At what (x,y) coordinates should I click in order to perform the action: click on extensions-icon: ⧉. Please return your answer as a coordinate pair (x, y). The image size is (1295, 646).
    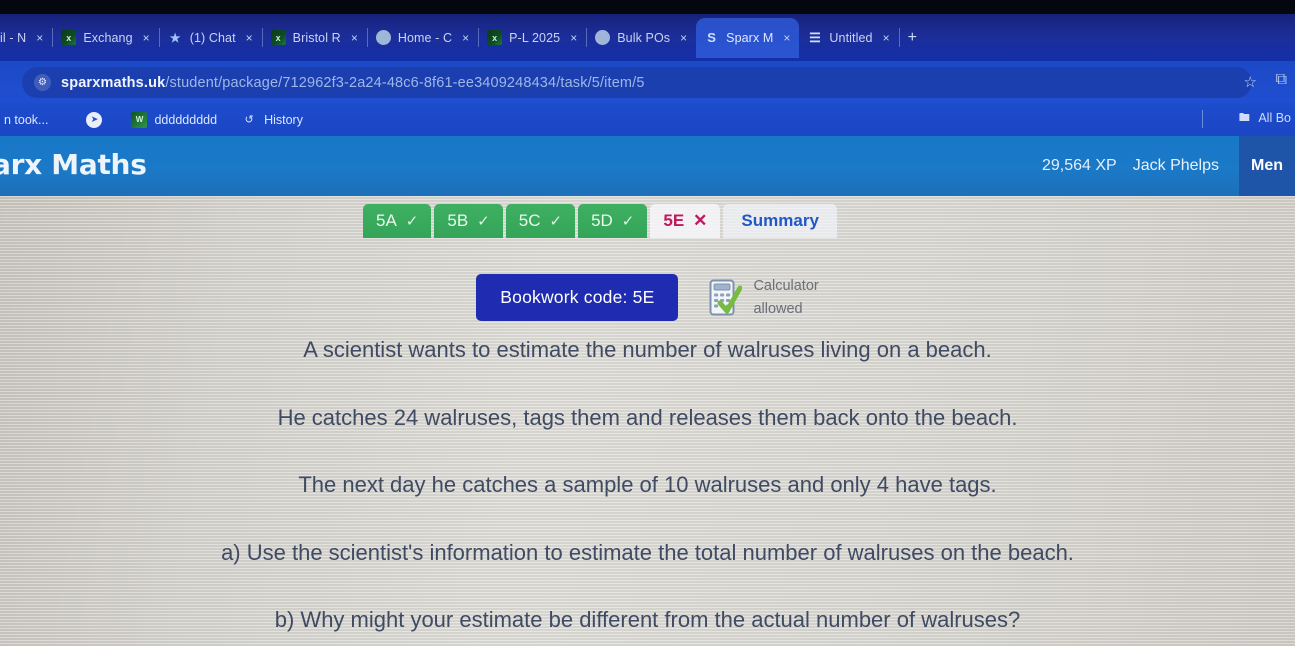
    Looking at the image, I should click on (1281, 80).